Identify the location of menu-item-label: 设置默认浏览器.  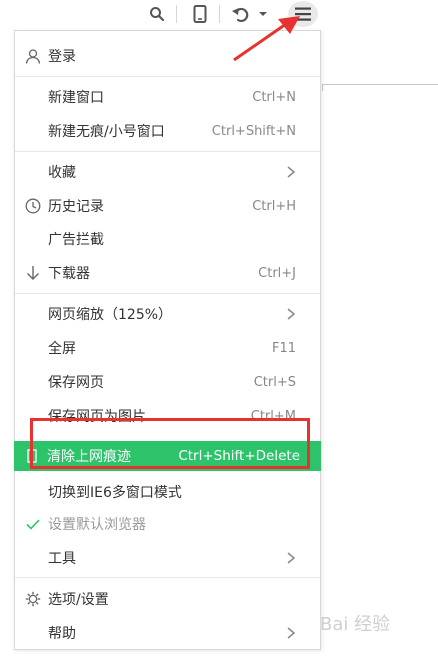
(97, 525).